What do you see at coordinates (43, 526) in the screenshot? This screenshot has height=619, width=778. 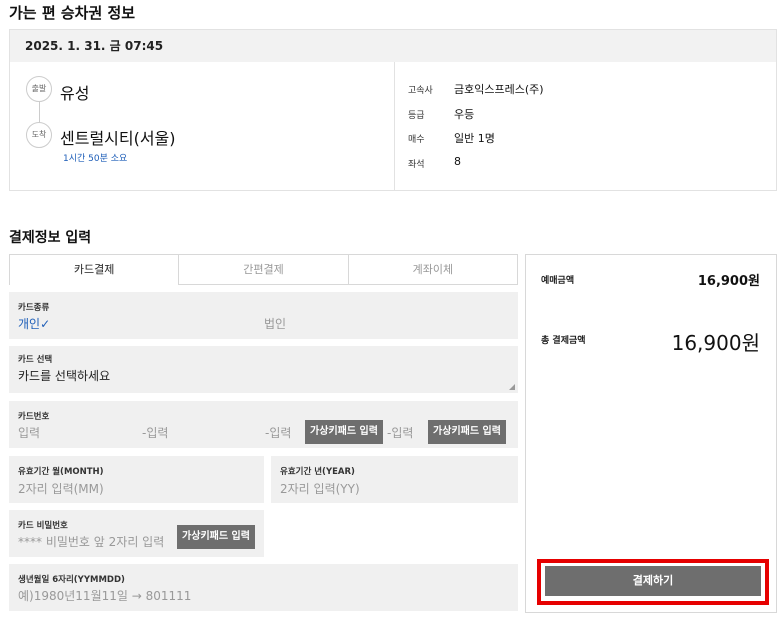 I see `card-password-label: 카드 비밀번호` at bounding box center [43, 526].